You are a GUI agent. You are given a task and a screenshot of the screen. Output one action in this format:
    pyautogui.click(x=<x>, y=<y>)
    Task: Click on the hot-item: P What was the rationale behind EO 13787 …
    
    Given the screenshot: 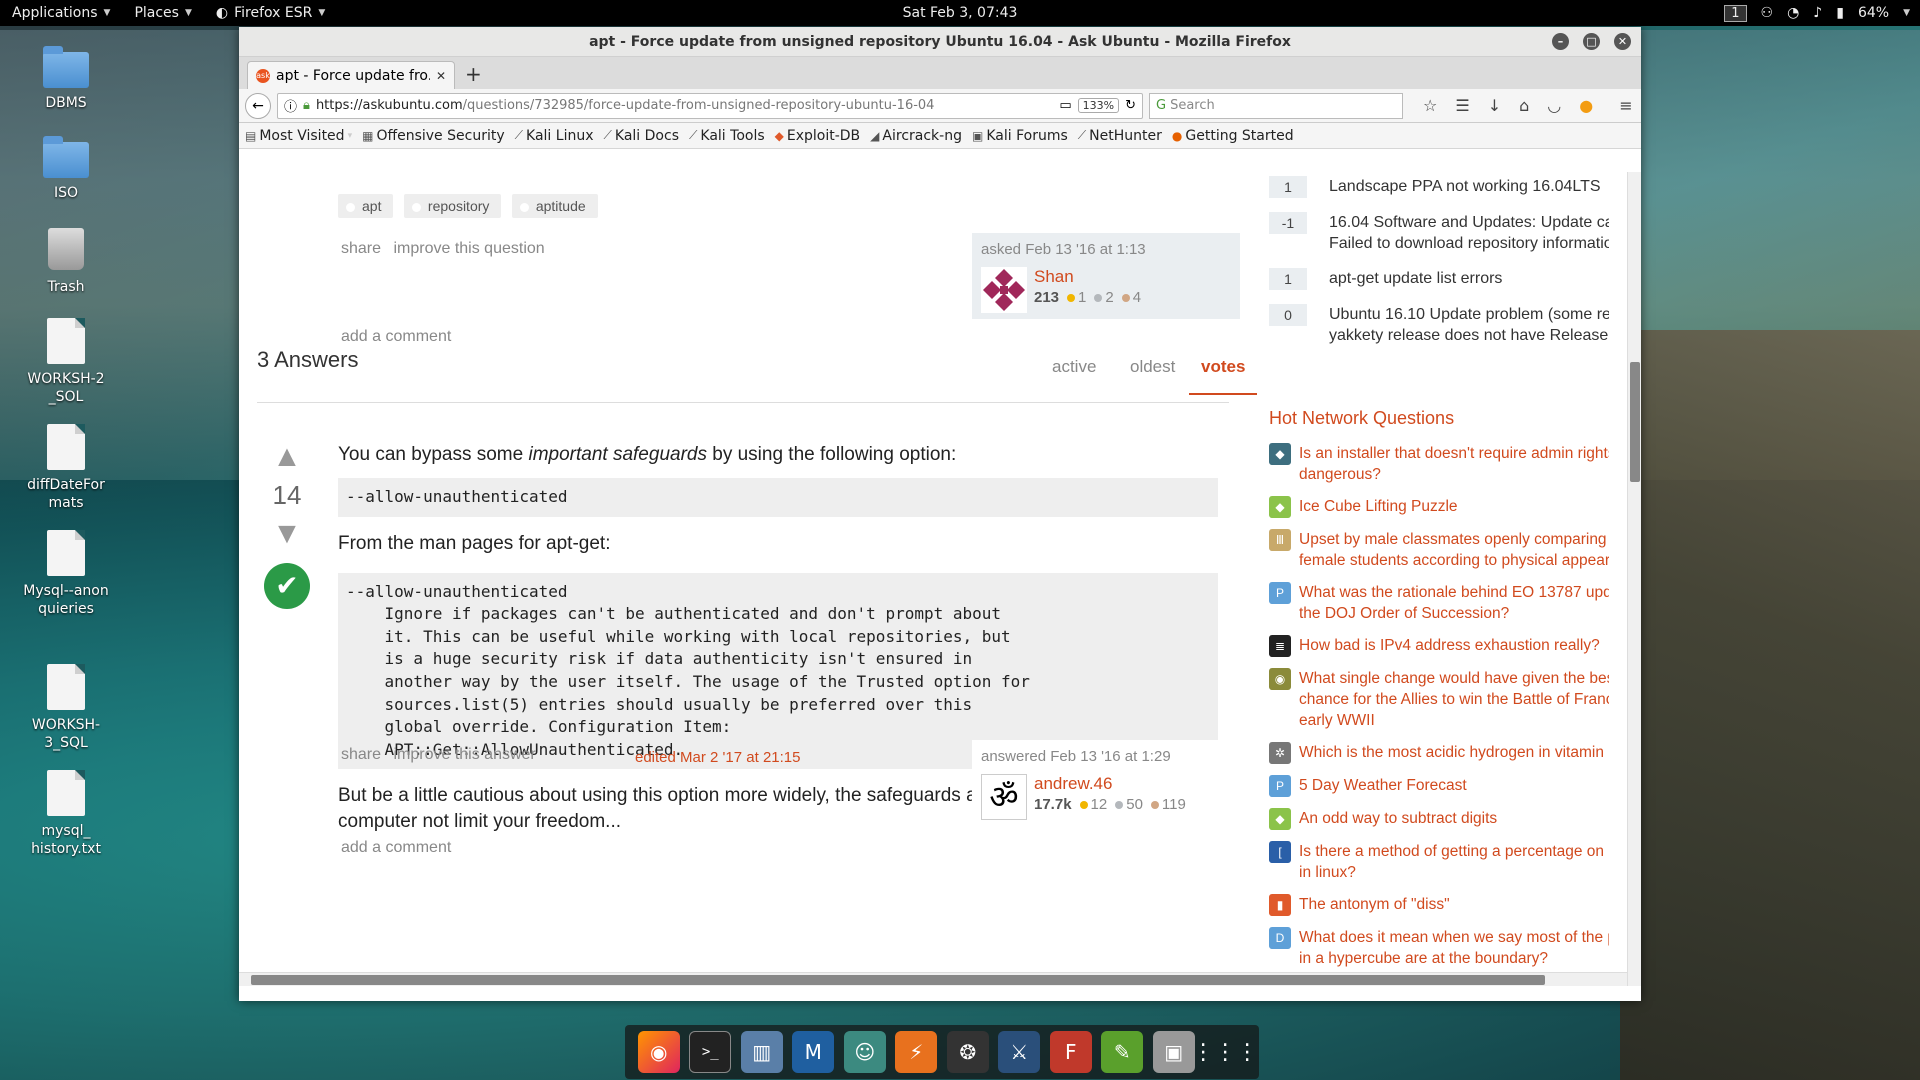 What is the action you would take?
    pyautogui.click(x=1439, y=603)
    